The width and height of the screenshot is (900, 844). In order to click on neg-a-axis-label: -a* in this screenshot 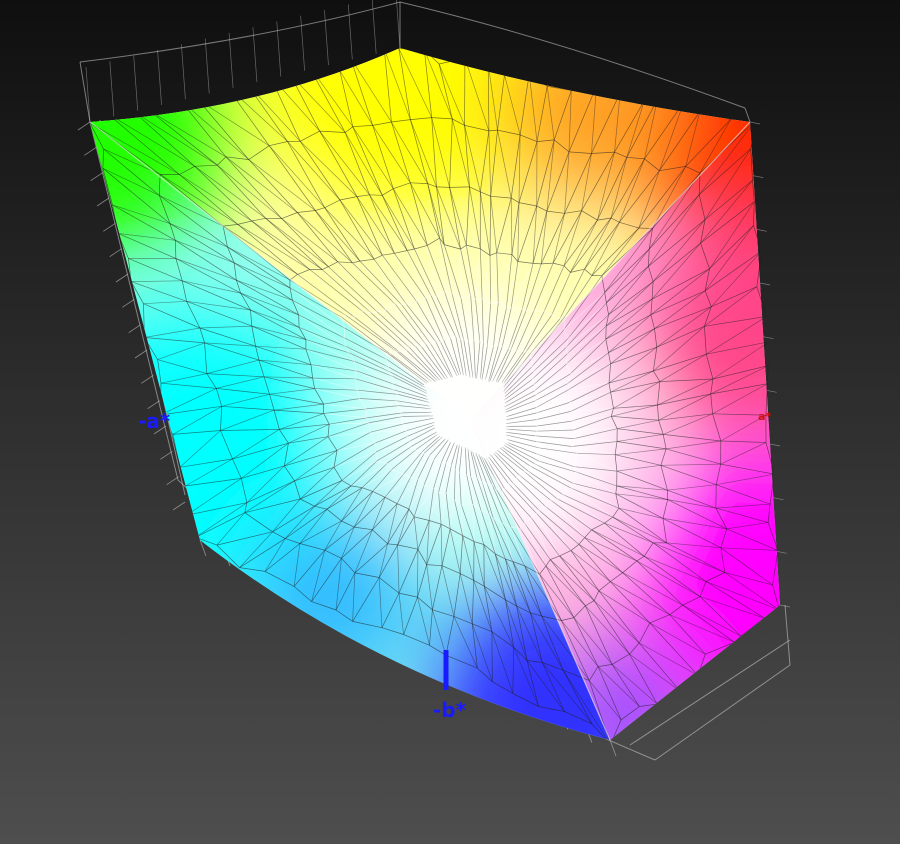, I will do `click(154, 421)`.